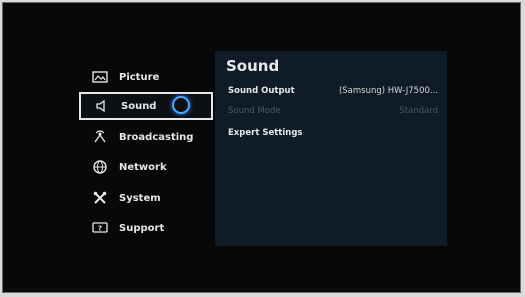 This screenshot has width=525, height=297. I want to click on menu-item-label: Sound, so click(139, 106).